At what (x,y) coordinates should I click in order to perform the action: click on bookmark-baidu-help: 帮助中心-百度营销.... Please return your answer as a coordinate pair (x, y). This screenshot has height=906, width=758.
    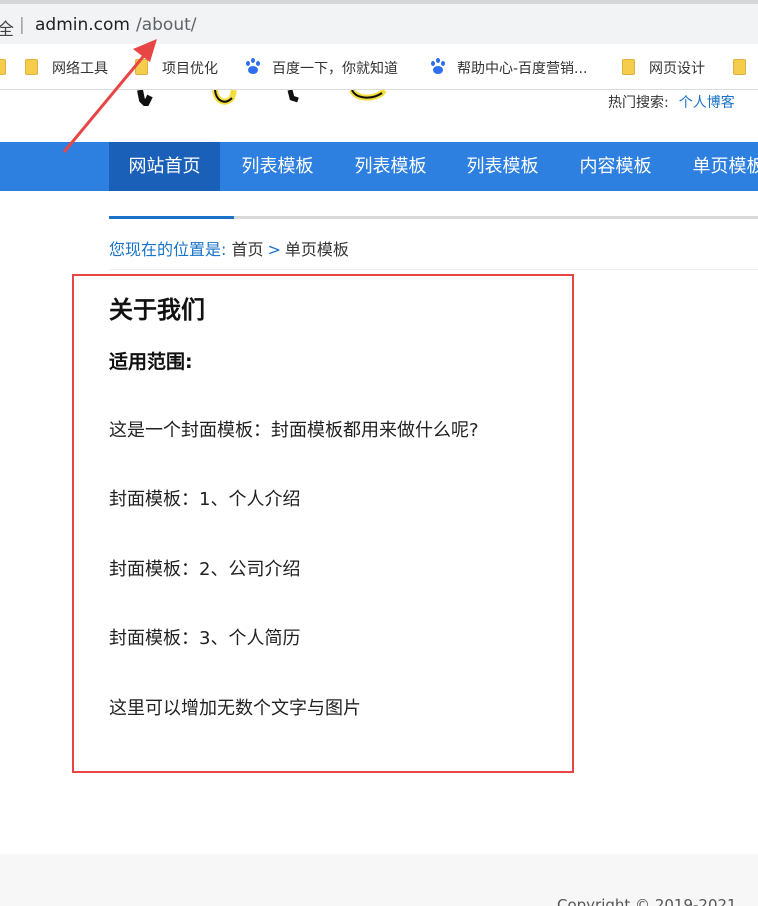
    Looking at the image, I should click on (522, 68).